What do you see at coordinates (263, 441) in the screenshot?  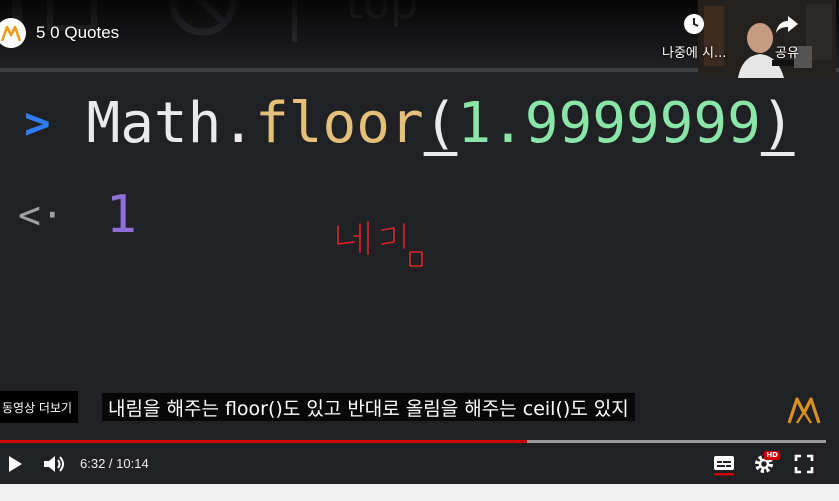 I see `progress-played` at bounding box center [263, 441].